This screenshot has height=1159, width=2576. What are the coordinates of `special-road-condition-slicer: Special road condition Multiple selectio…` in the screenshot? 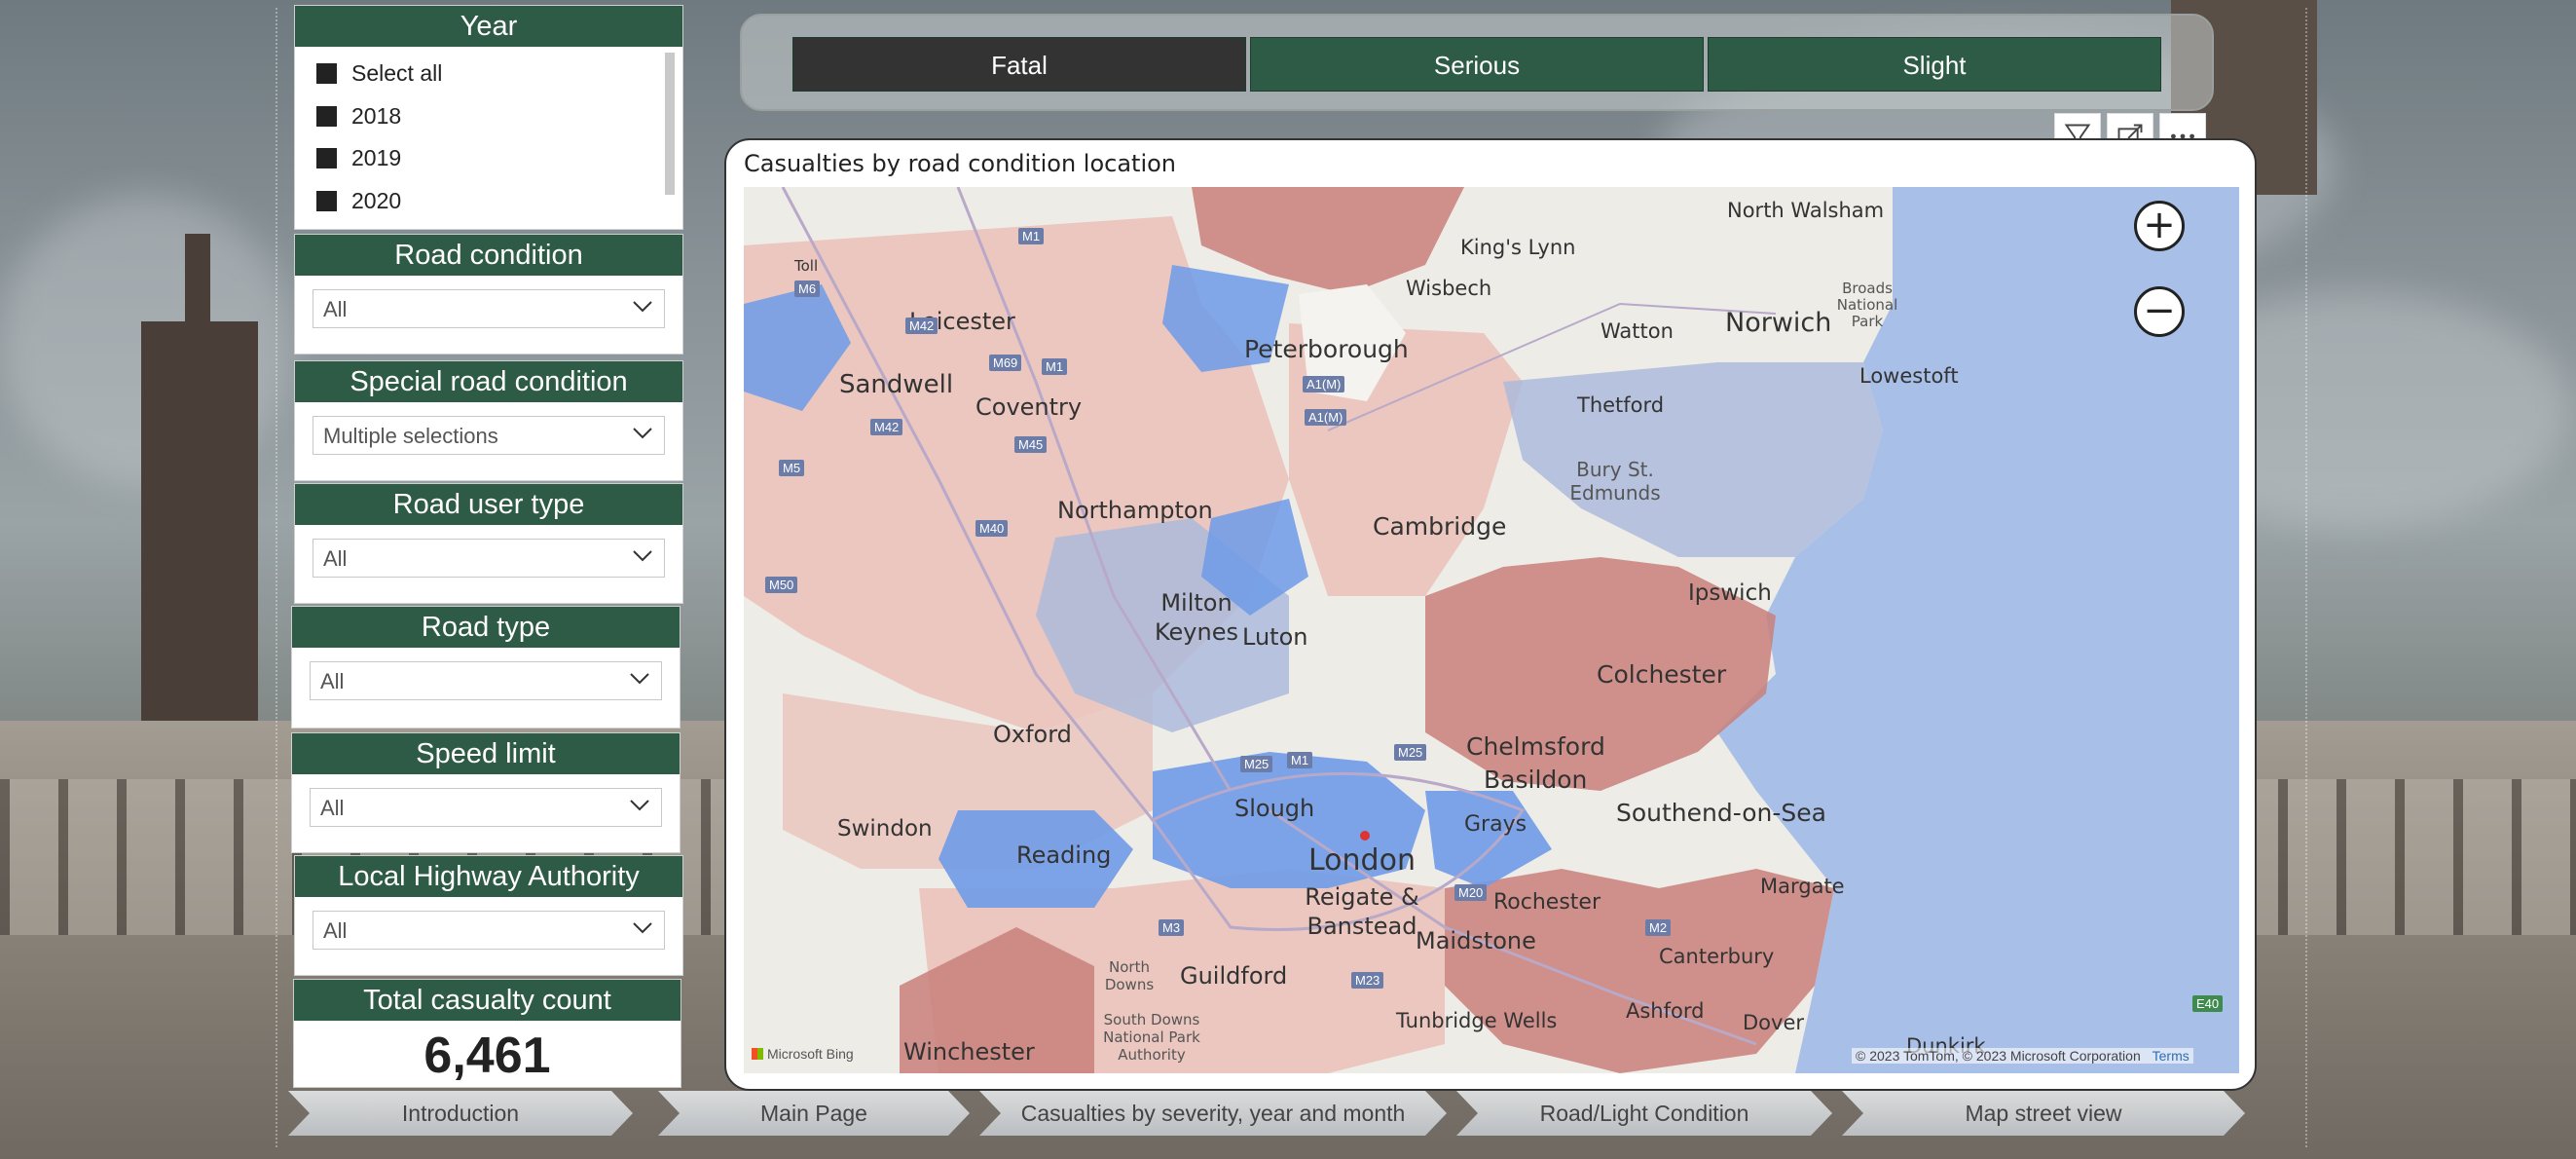 It's located at (488, 420).